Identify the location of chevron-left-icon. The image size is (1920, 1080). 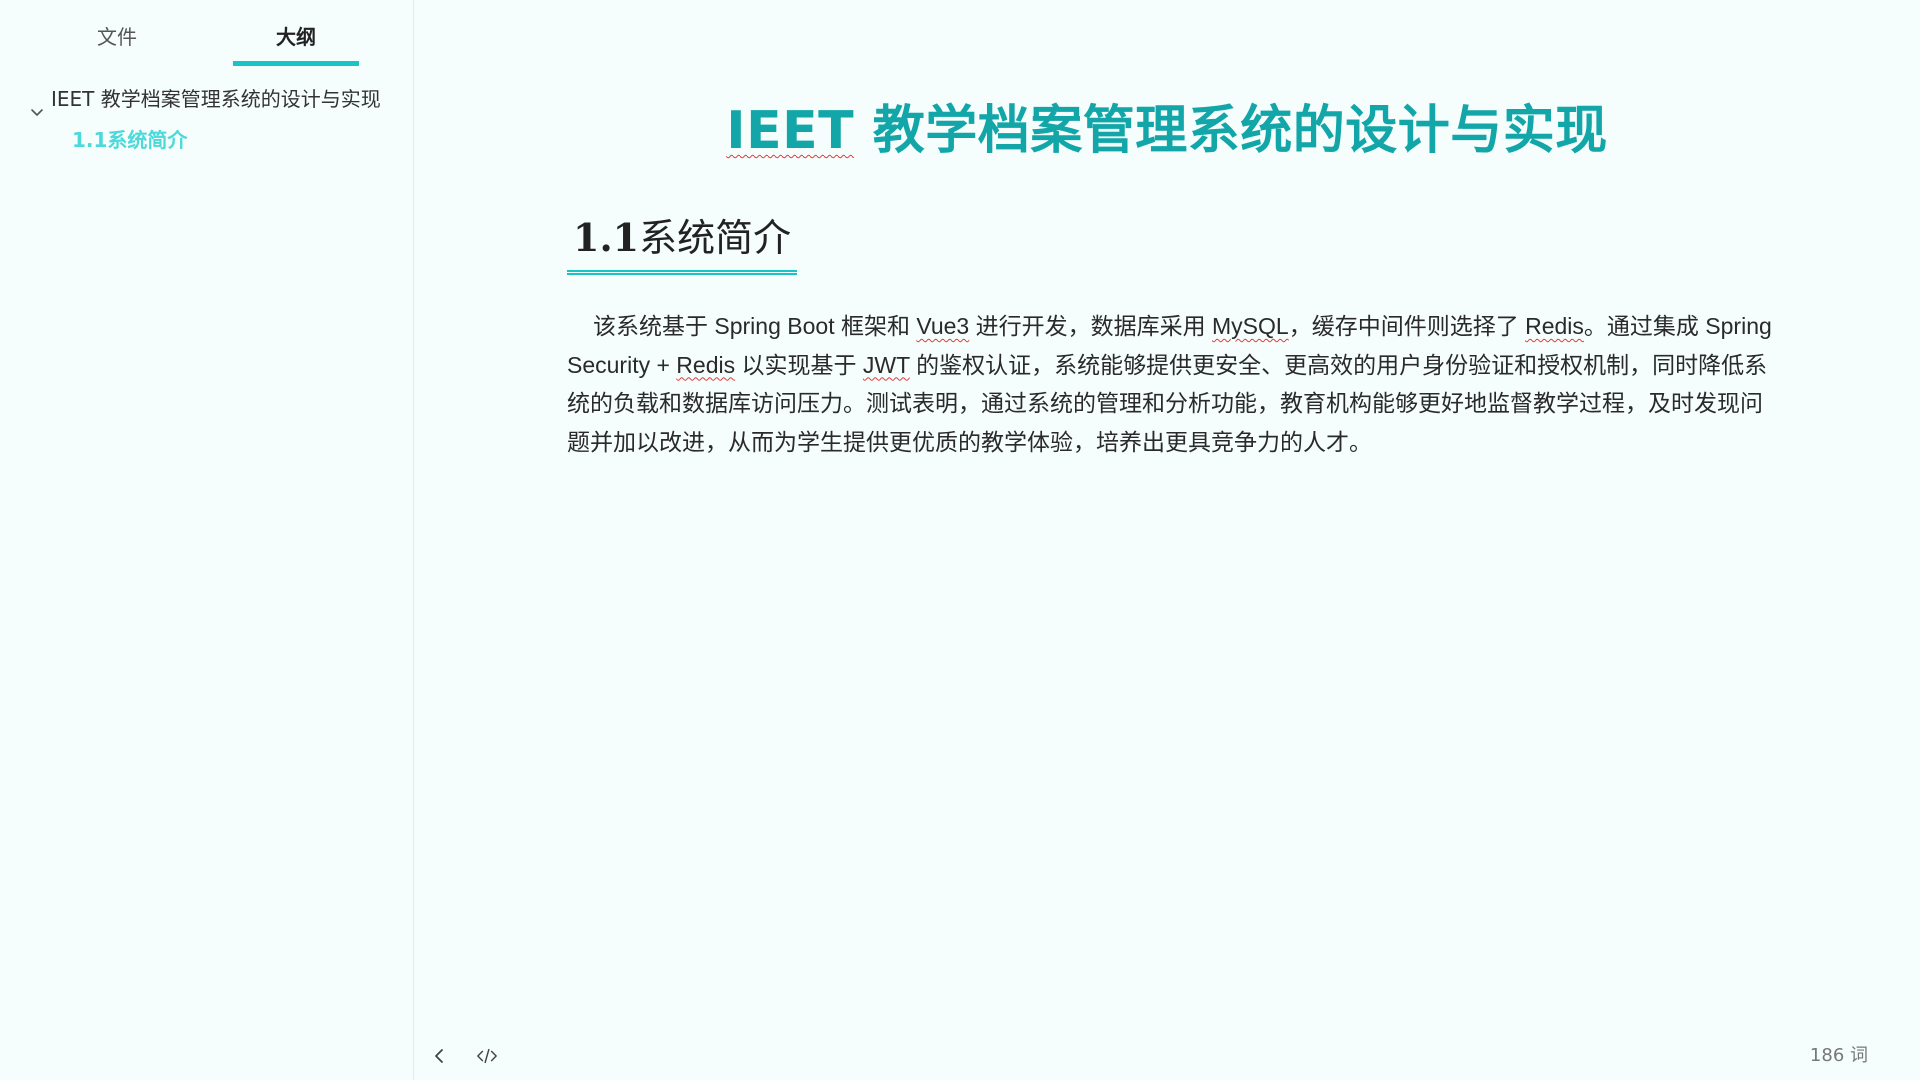
(439, 1056).